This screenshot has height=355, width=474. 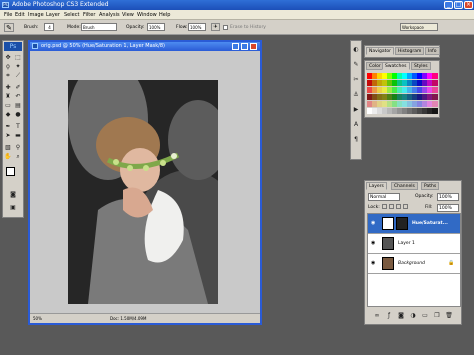 What do you see at coordinates (448, 197) in the screenshot?
I see `layer-opacity-field: 100%` at bounding box center [448, 197].